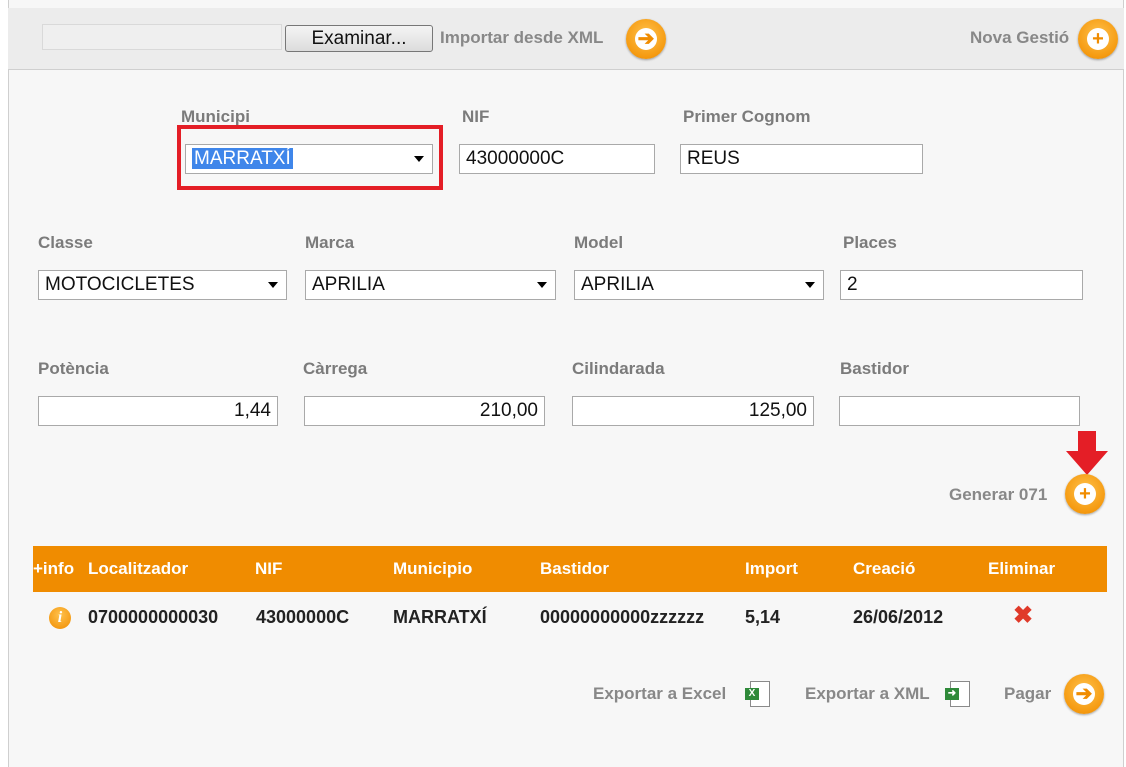 This screenshot has height=767, width=1126. I want to click on cell-localitzador: 0700000000030, so click(153, 617).